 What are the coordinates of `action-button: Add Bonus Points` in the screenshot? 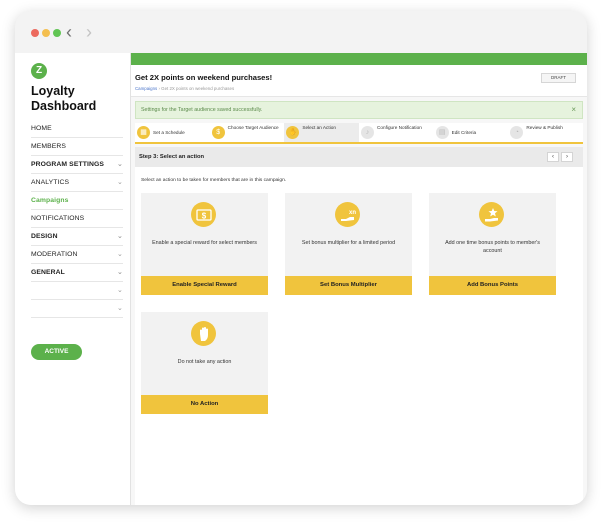 It's located at (492, 285).